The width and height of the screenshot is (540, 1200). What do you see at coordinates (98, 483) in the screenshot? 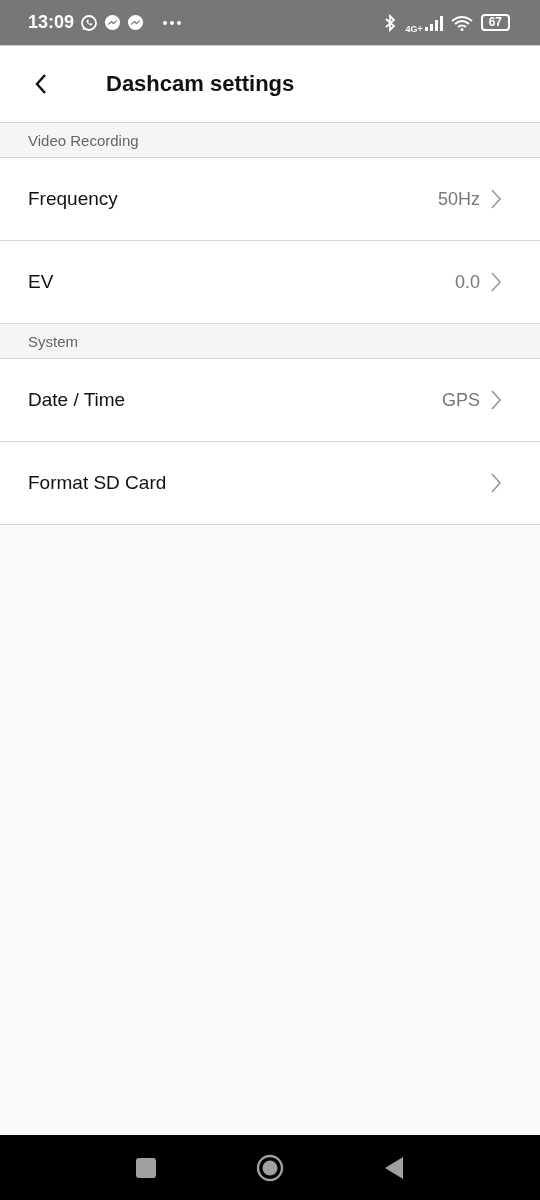
I see `setting-label: Format SD Card` at bounding box center [98, 483].